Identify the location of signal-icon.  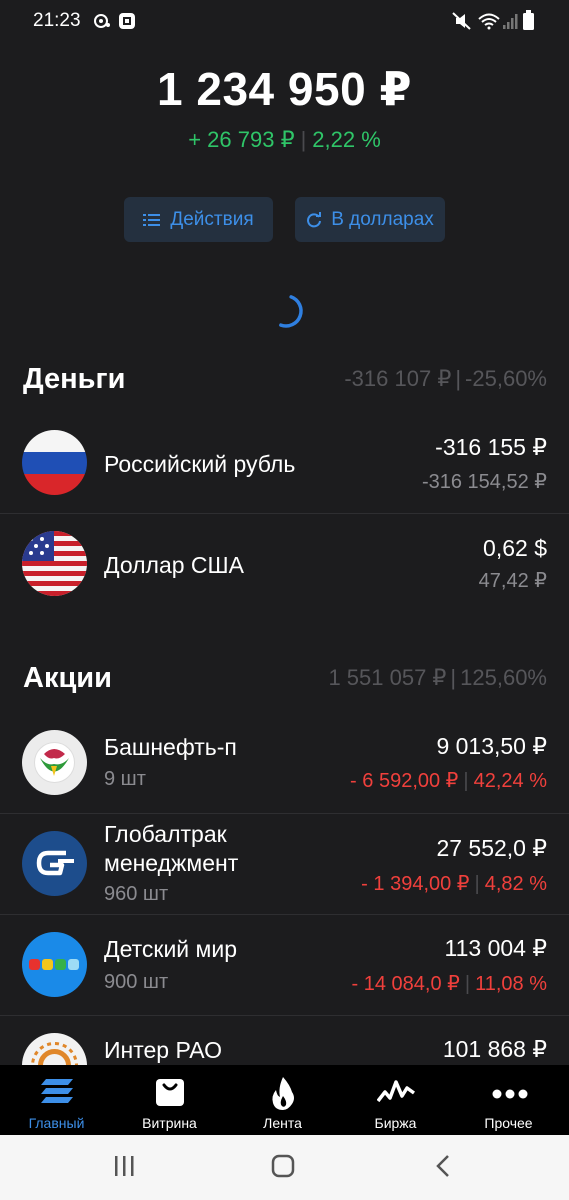
(510, 21).